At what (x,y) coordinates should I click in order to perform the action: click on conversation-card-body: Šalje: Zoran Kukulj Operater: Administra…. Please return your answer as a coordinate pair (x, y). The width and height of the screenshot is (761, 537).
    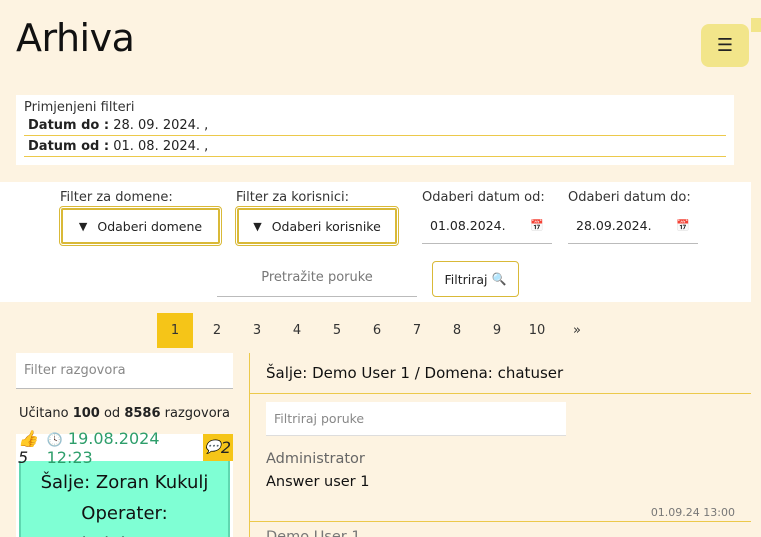
    Looking at the image, I should click on (124, 499).